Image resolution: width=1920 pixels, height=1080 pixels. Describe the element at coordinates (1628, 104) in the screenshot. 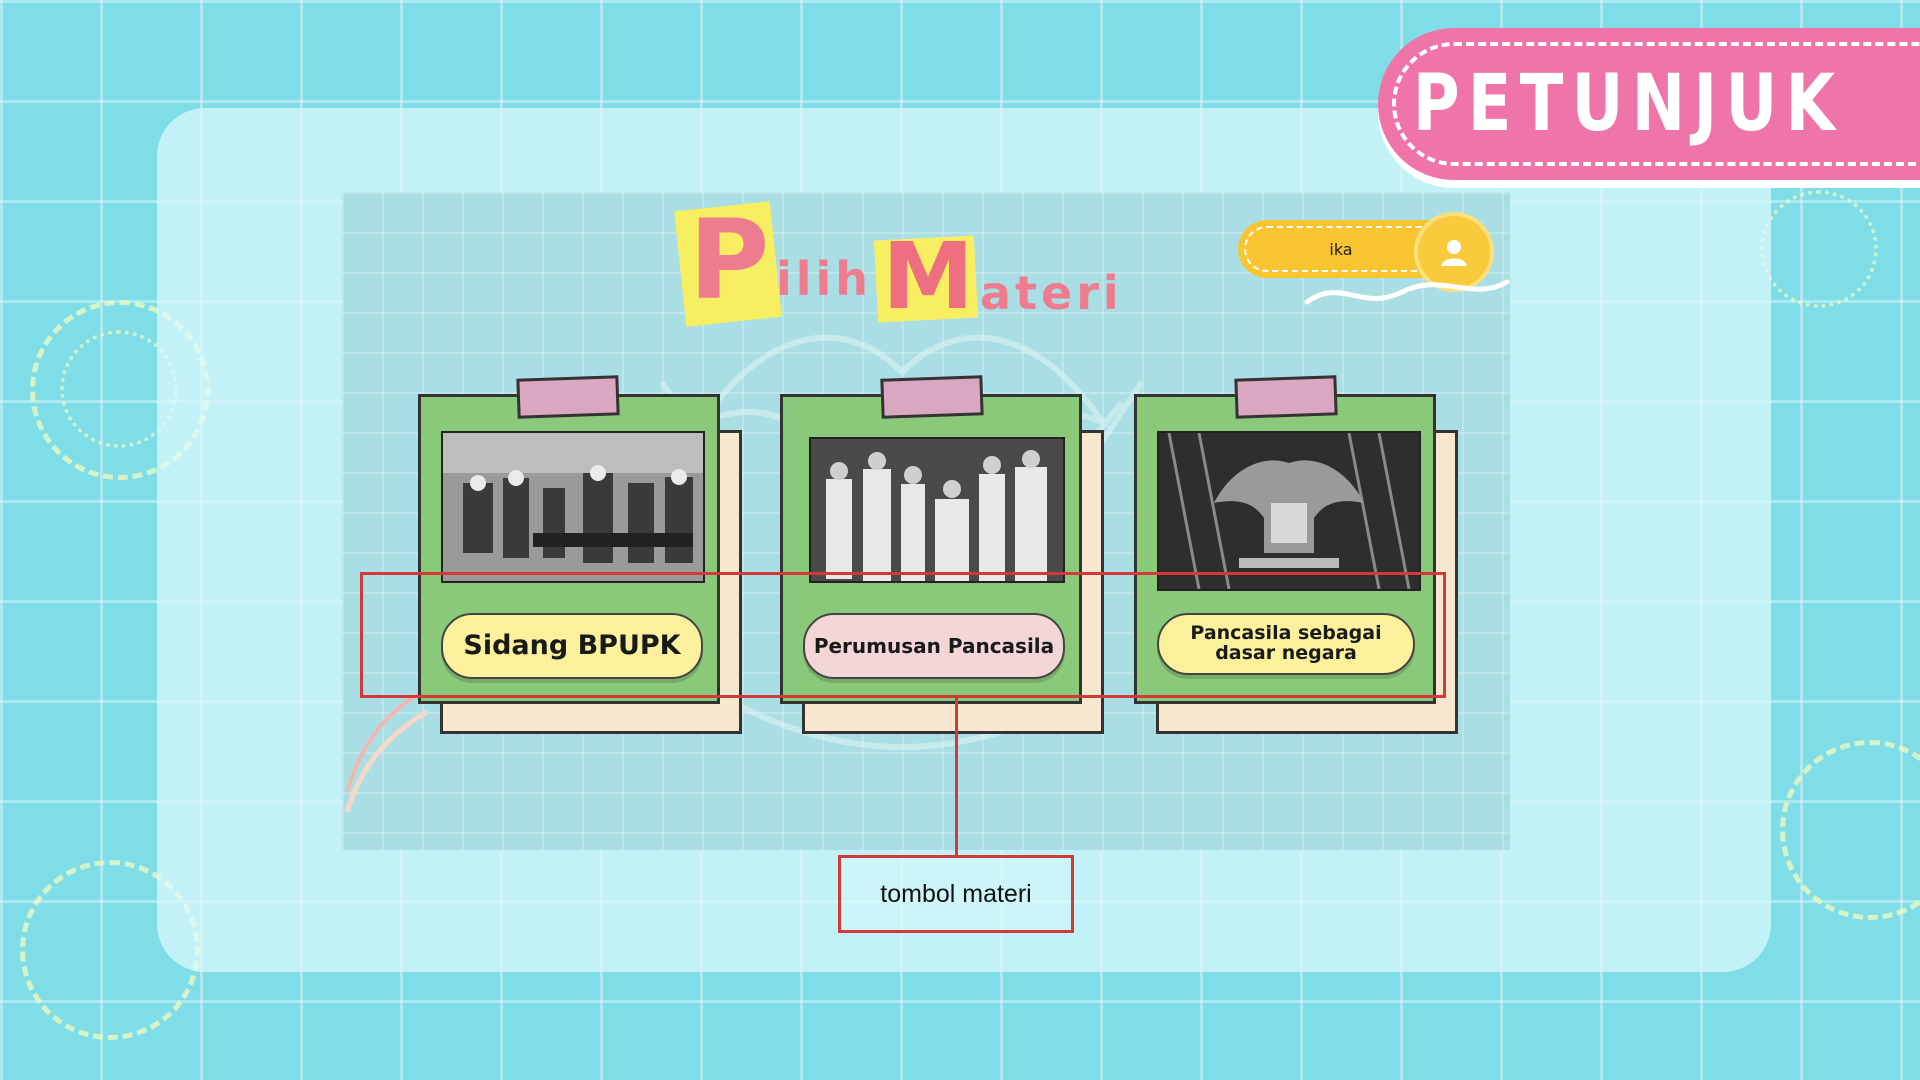

I see `banner-title: PETUNJUK` at that location.